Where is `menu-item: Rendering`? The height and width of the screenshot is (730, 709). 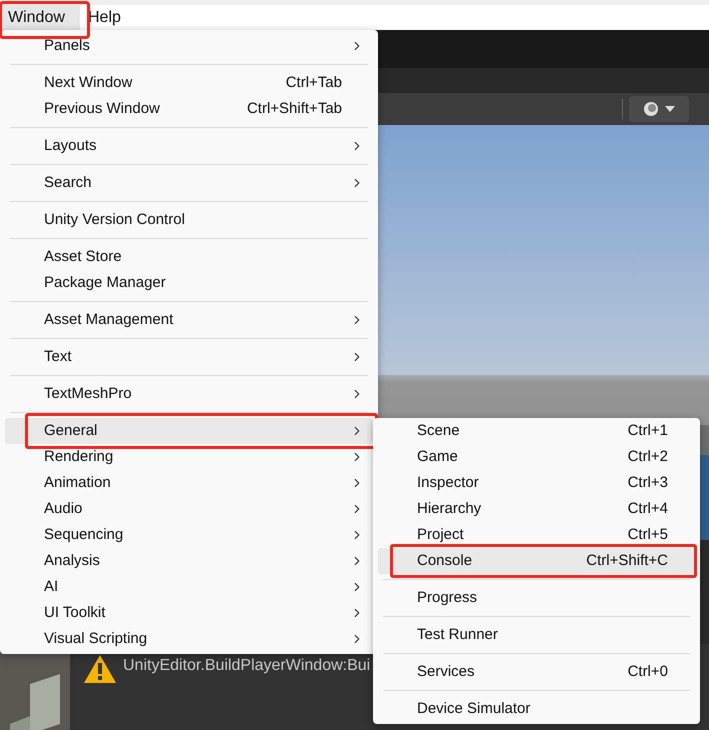
menu-item: Rendering is located at coordinates (189, 457).